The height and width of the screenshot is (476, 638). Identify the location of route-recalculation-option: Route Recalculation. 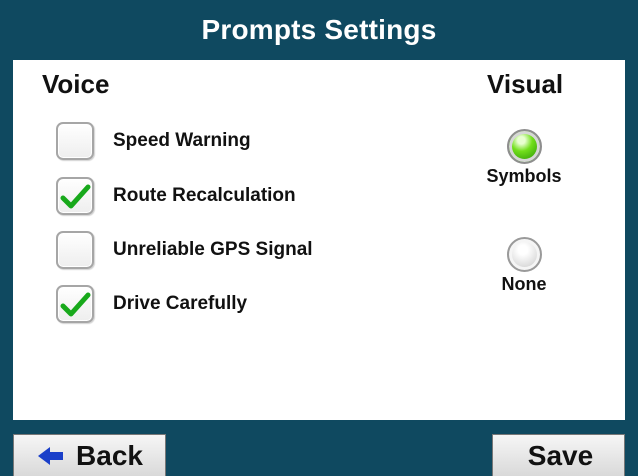
(176, 195).